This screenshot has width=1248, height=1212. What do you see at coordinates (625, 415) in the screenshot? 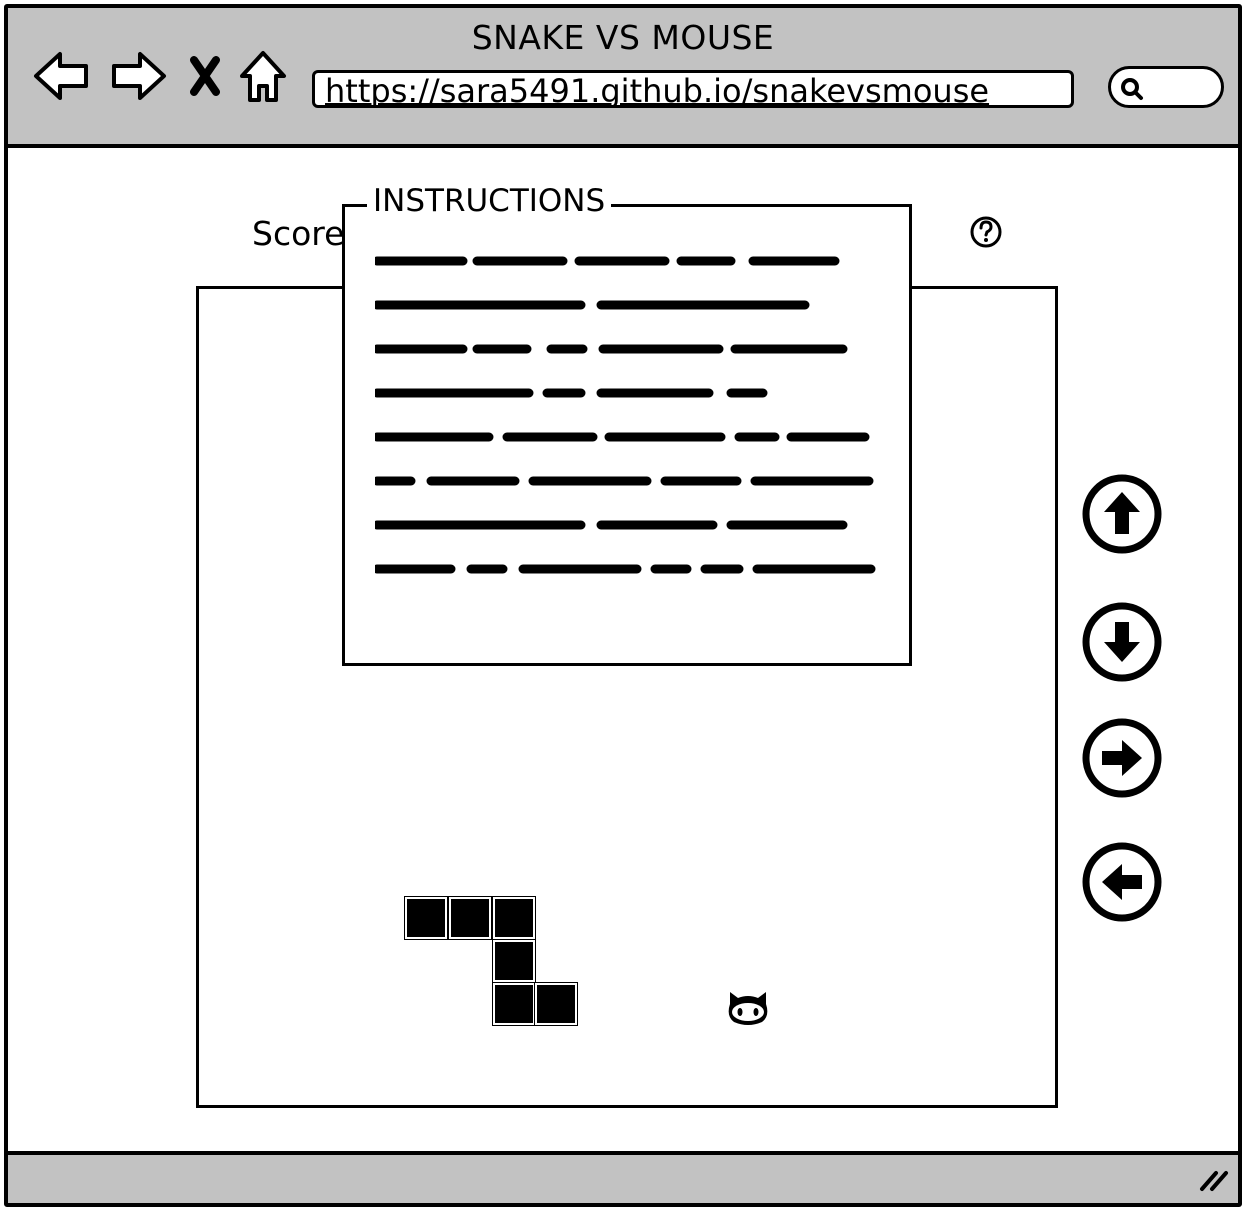
I see `instructions-text` at bounding box center [625, 415].